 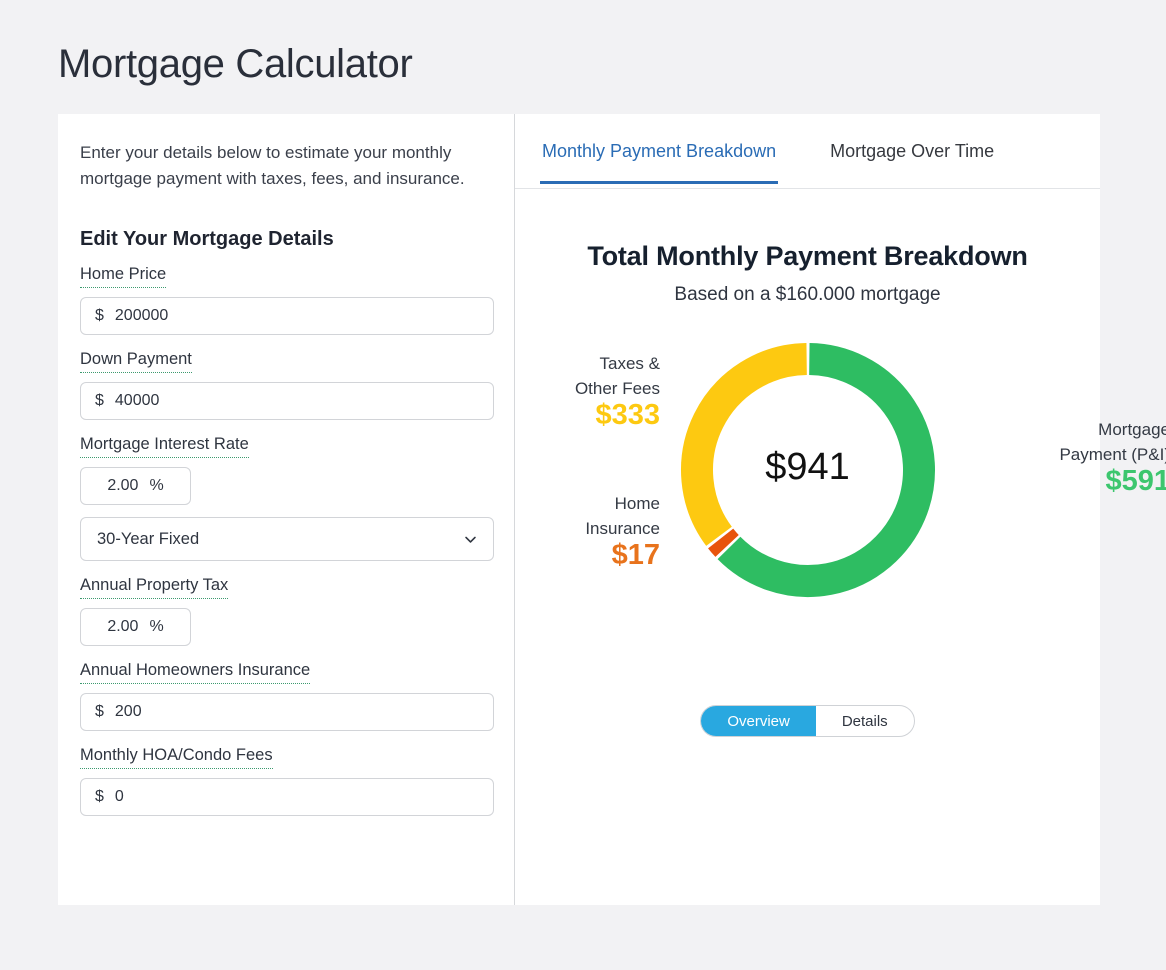 I want to click on input-property-tax-value: 2.00, so click(x=123, y=626).